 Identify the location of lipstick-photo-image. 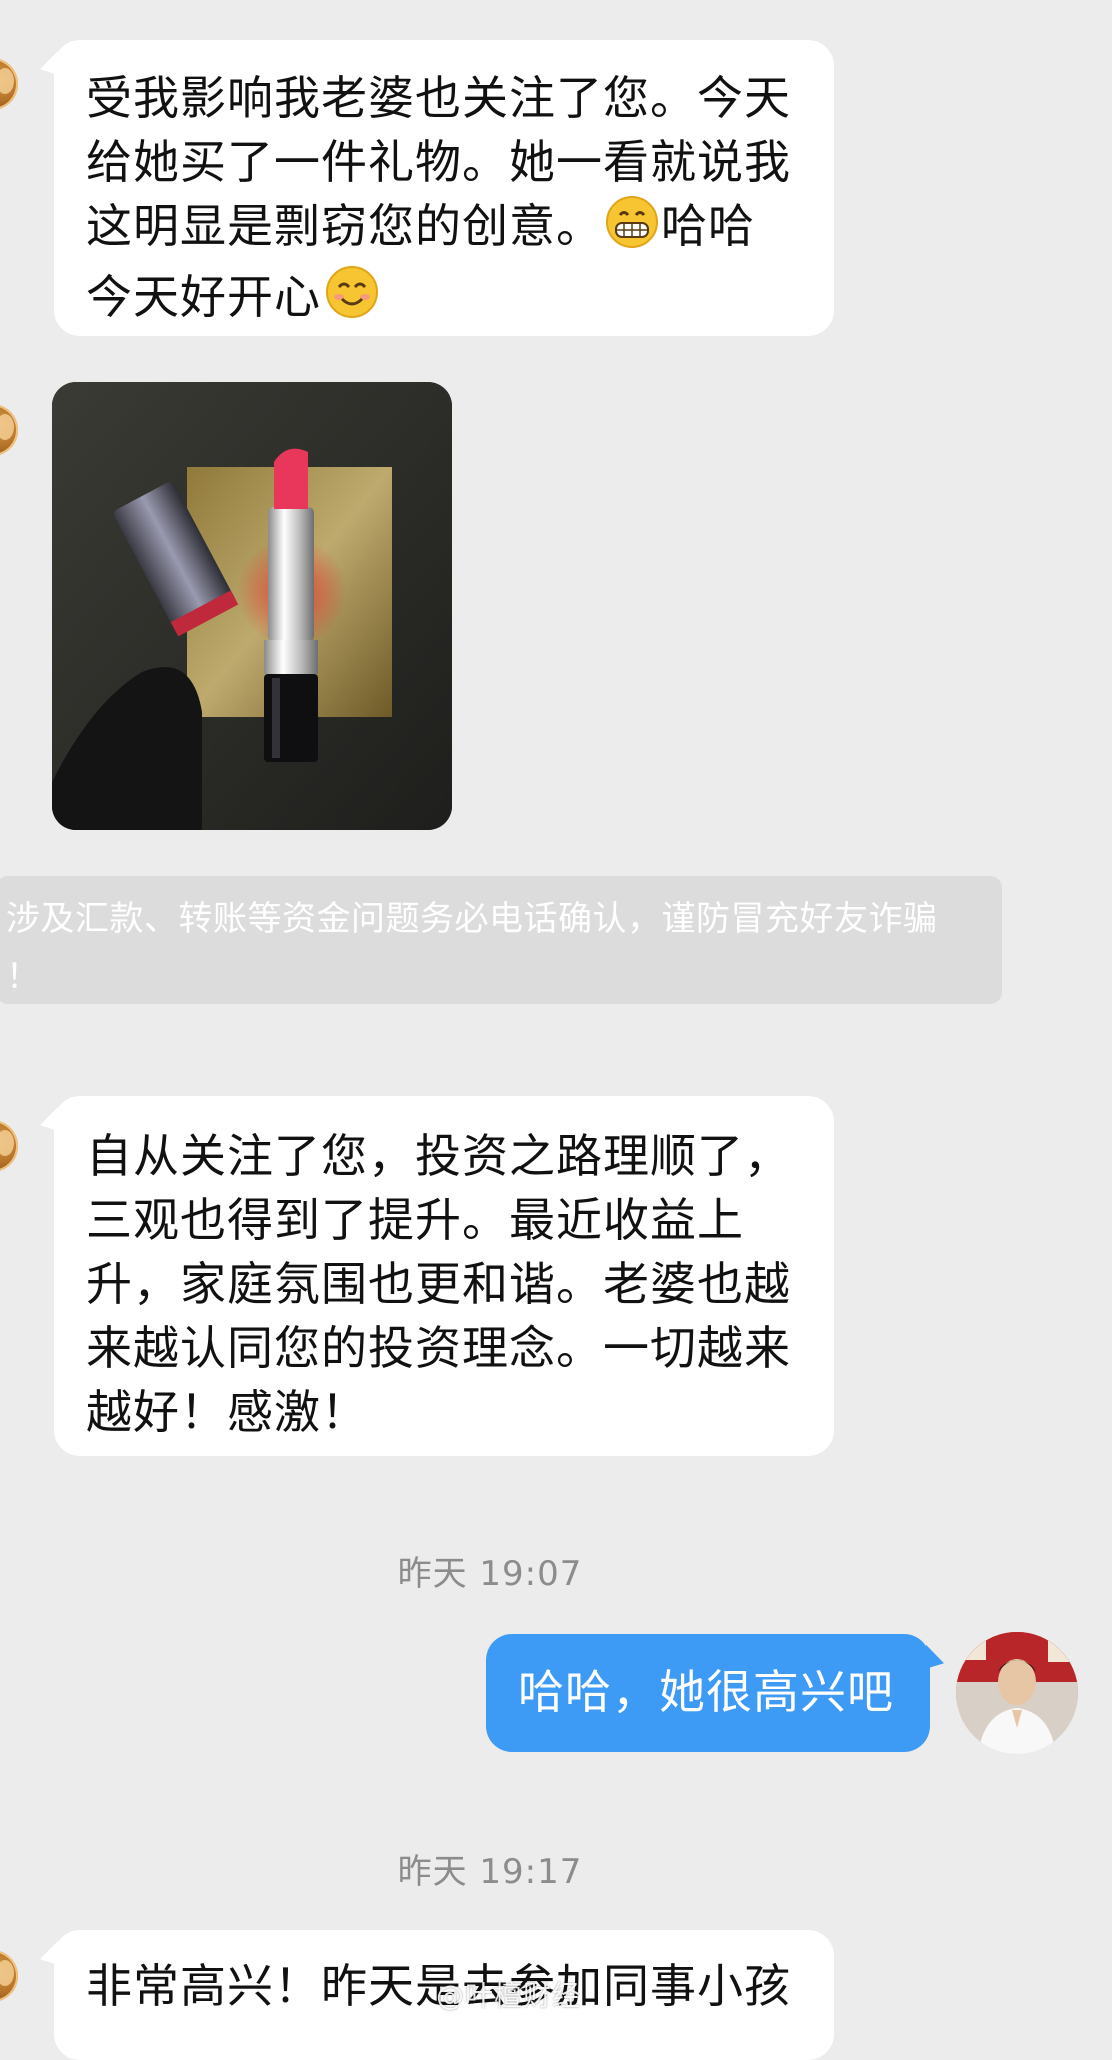
(252, 606).